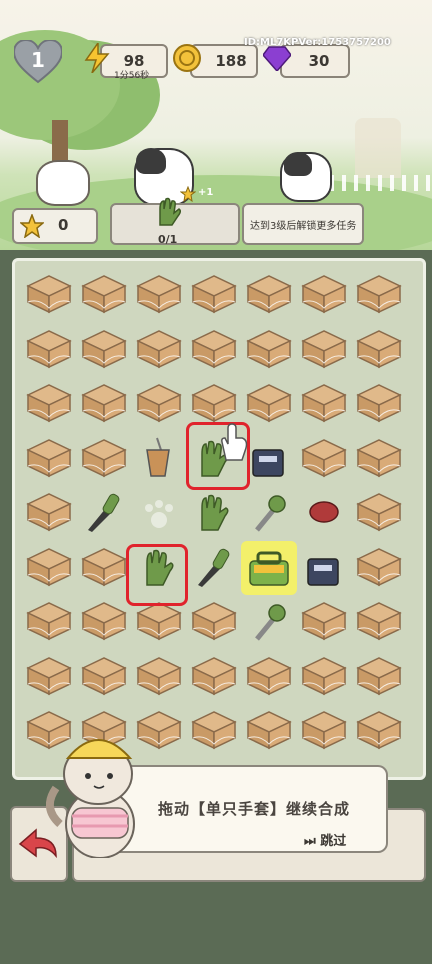  What do you see at coordinates (206, 192) in the screenshot?
I see `reward-plus: +1` at bounding box center [206, 192].